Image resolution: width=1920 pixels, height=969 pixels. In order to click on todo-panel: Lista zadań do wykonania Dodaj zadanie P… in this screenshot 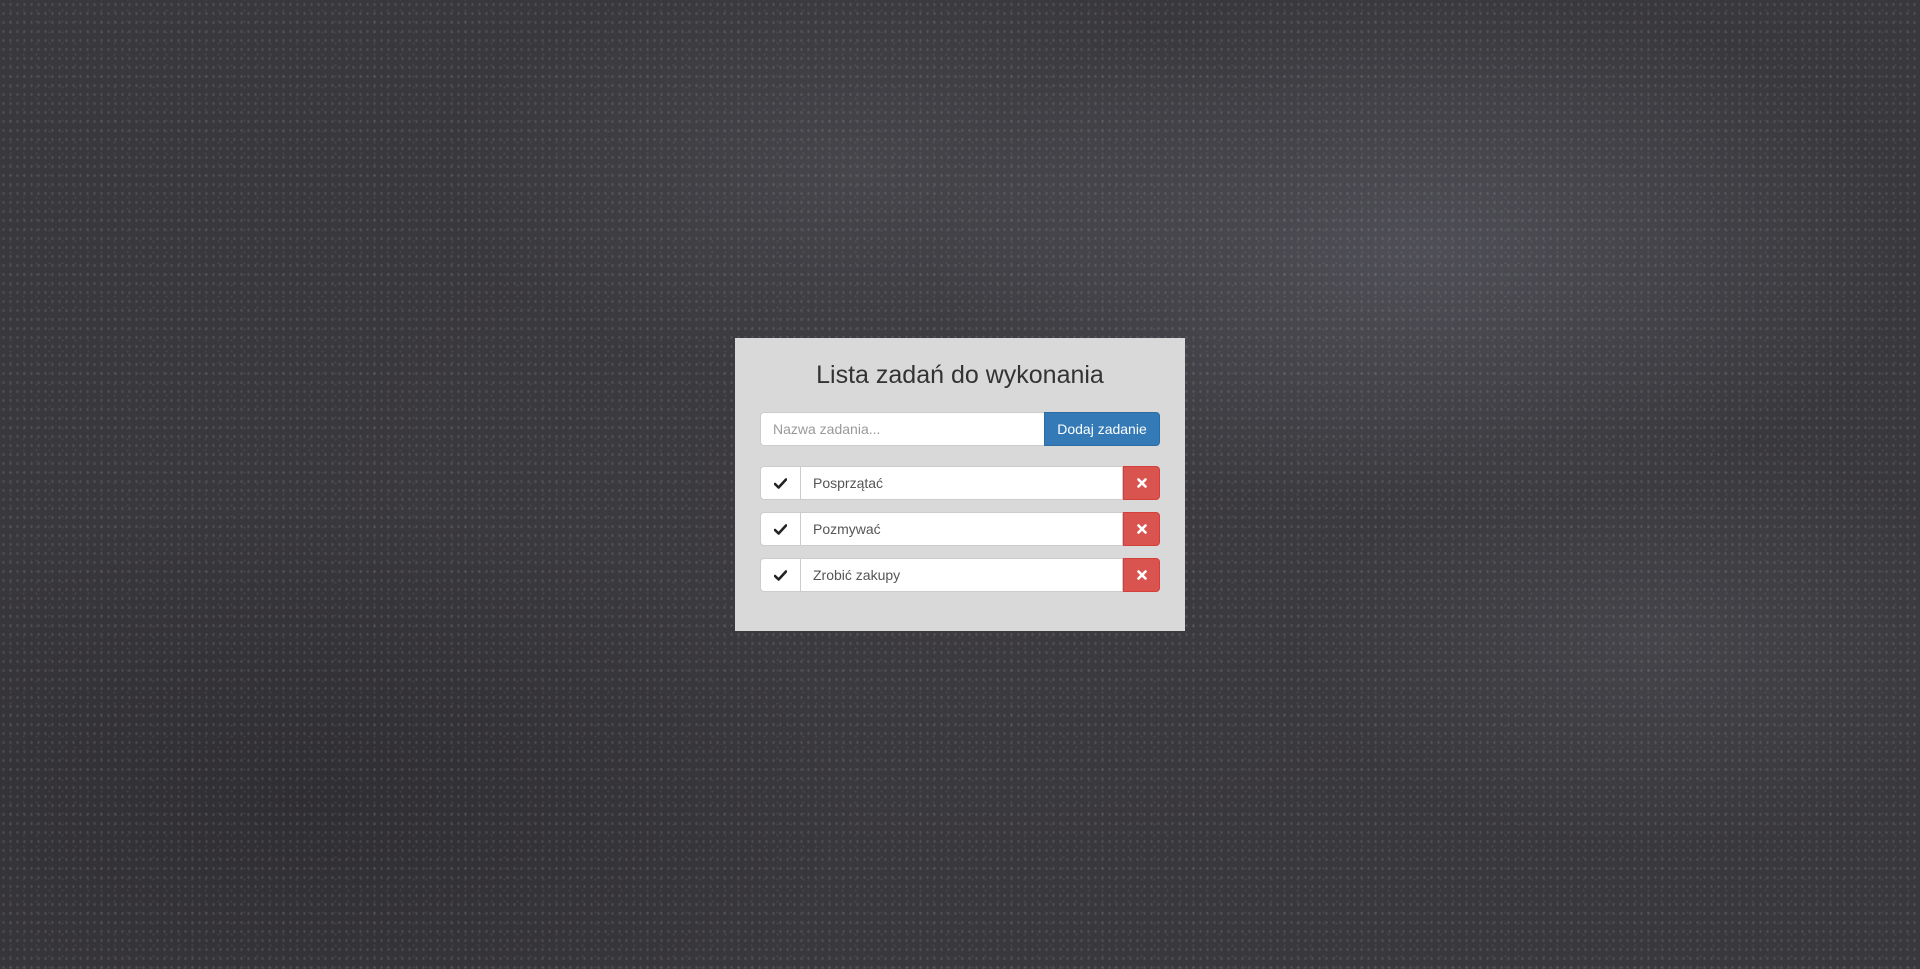, I will do `click(960, 484)`.